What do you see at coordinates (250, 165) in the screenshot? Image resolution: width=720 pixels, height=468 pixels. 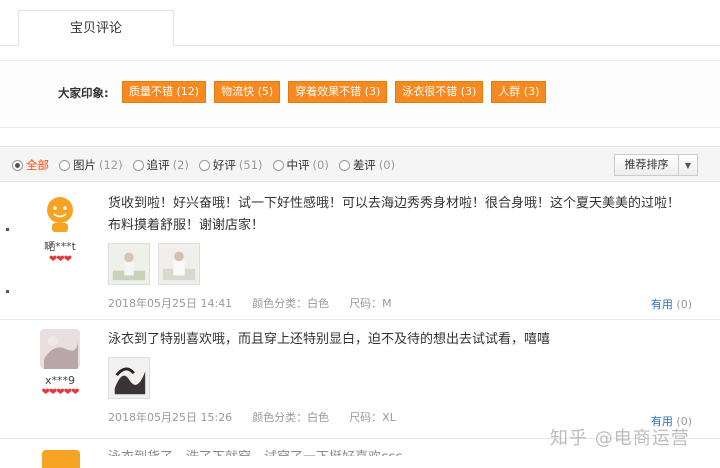 I see `filter-option-count: (51)` at bounding box center [250, 165].